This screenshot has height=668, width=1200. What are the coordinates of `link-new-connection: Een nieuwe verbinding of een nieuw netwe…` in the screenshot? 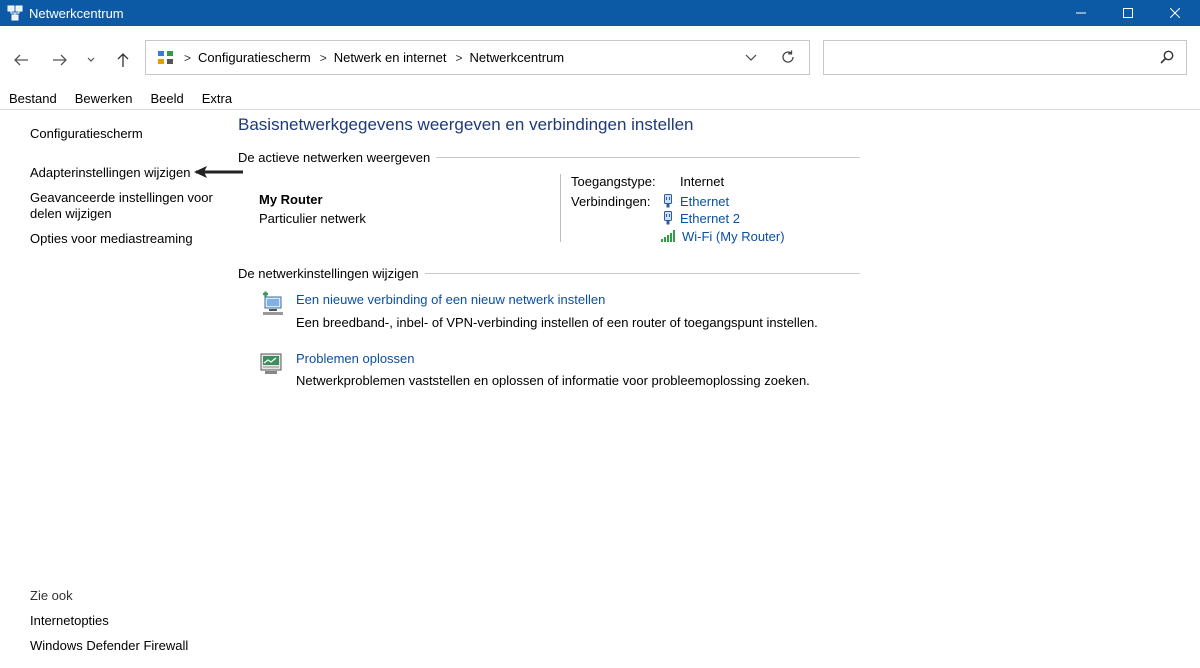 It's located at (450, 299).